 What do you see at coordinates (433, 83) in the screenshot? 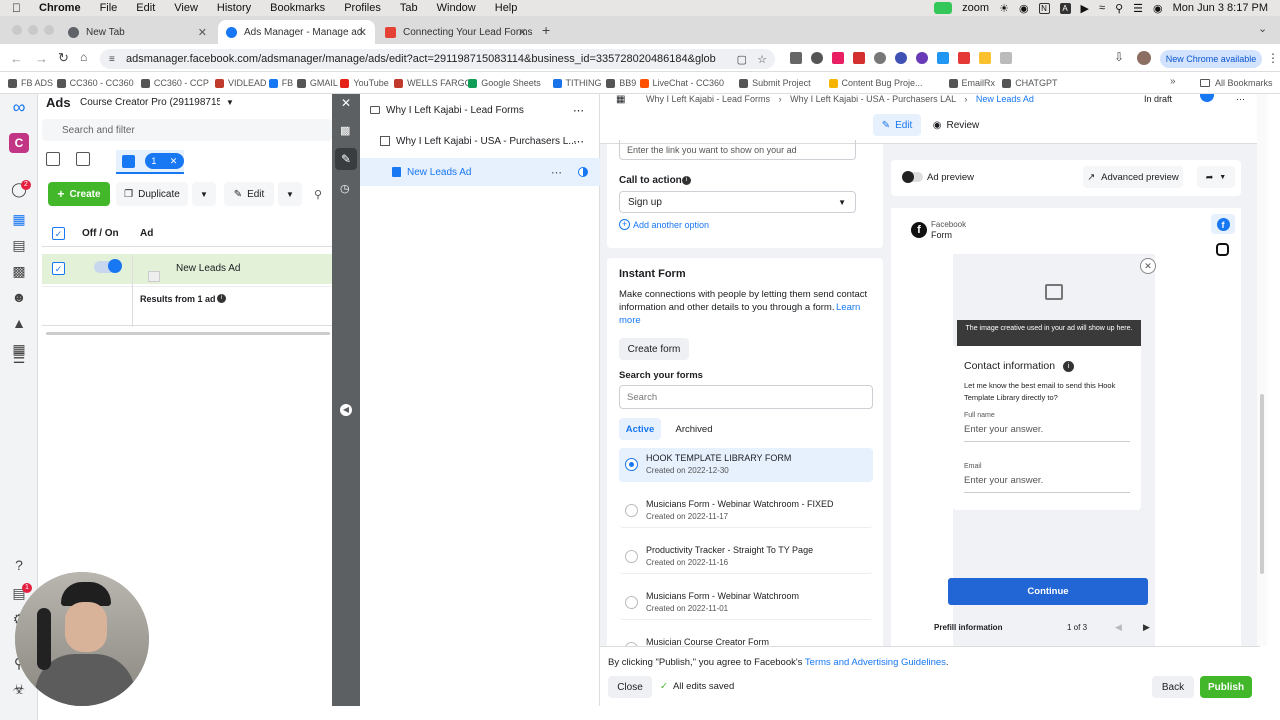
I see `bookmark-item: WELLS FARGO` at bounding box center [433, 83].